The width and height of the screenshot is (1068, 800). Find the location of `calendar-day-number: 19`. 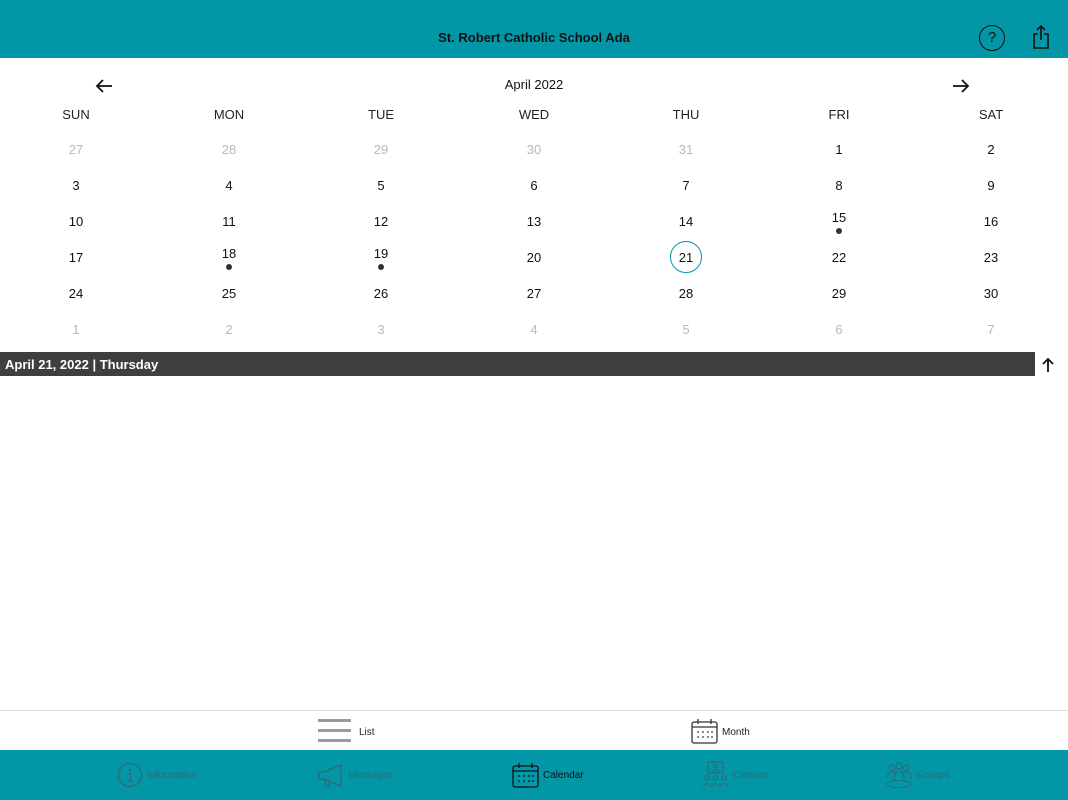

calendar-day-number: 19 is located at coordinates (381, 253).